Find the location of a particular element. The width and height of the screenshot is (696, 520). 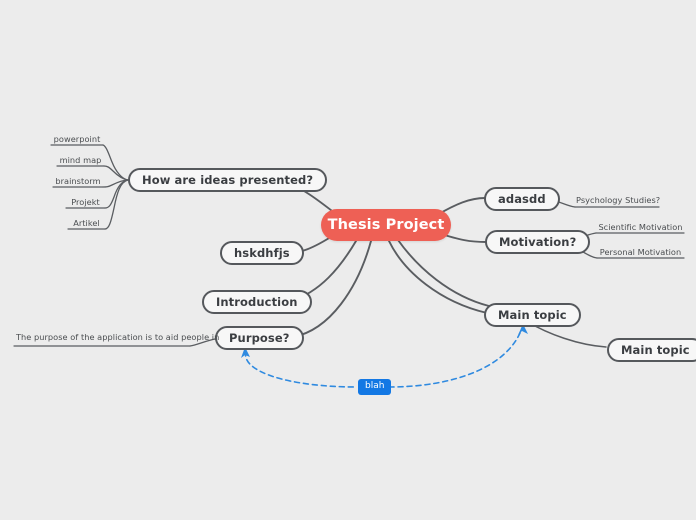

topic-label-motivation: Motivation? is located at coordinates (538, 242).